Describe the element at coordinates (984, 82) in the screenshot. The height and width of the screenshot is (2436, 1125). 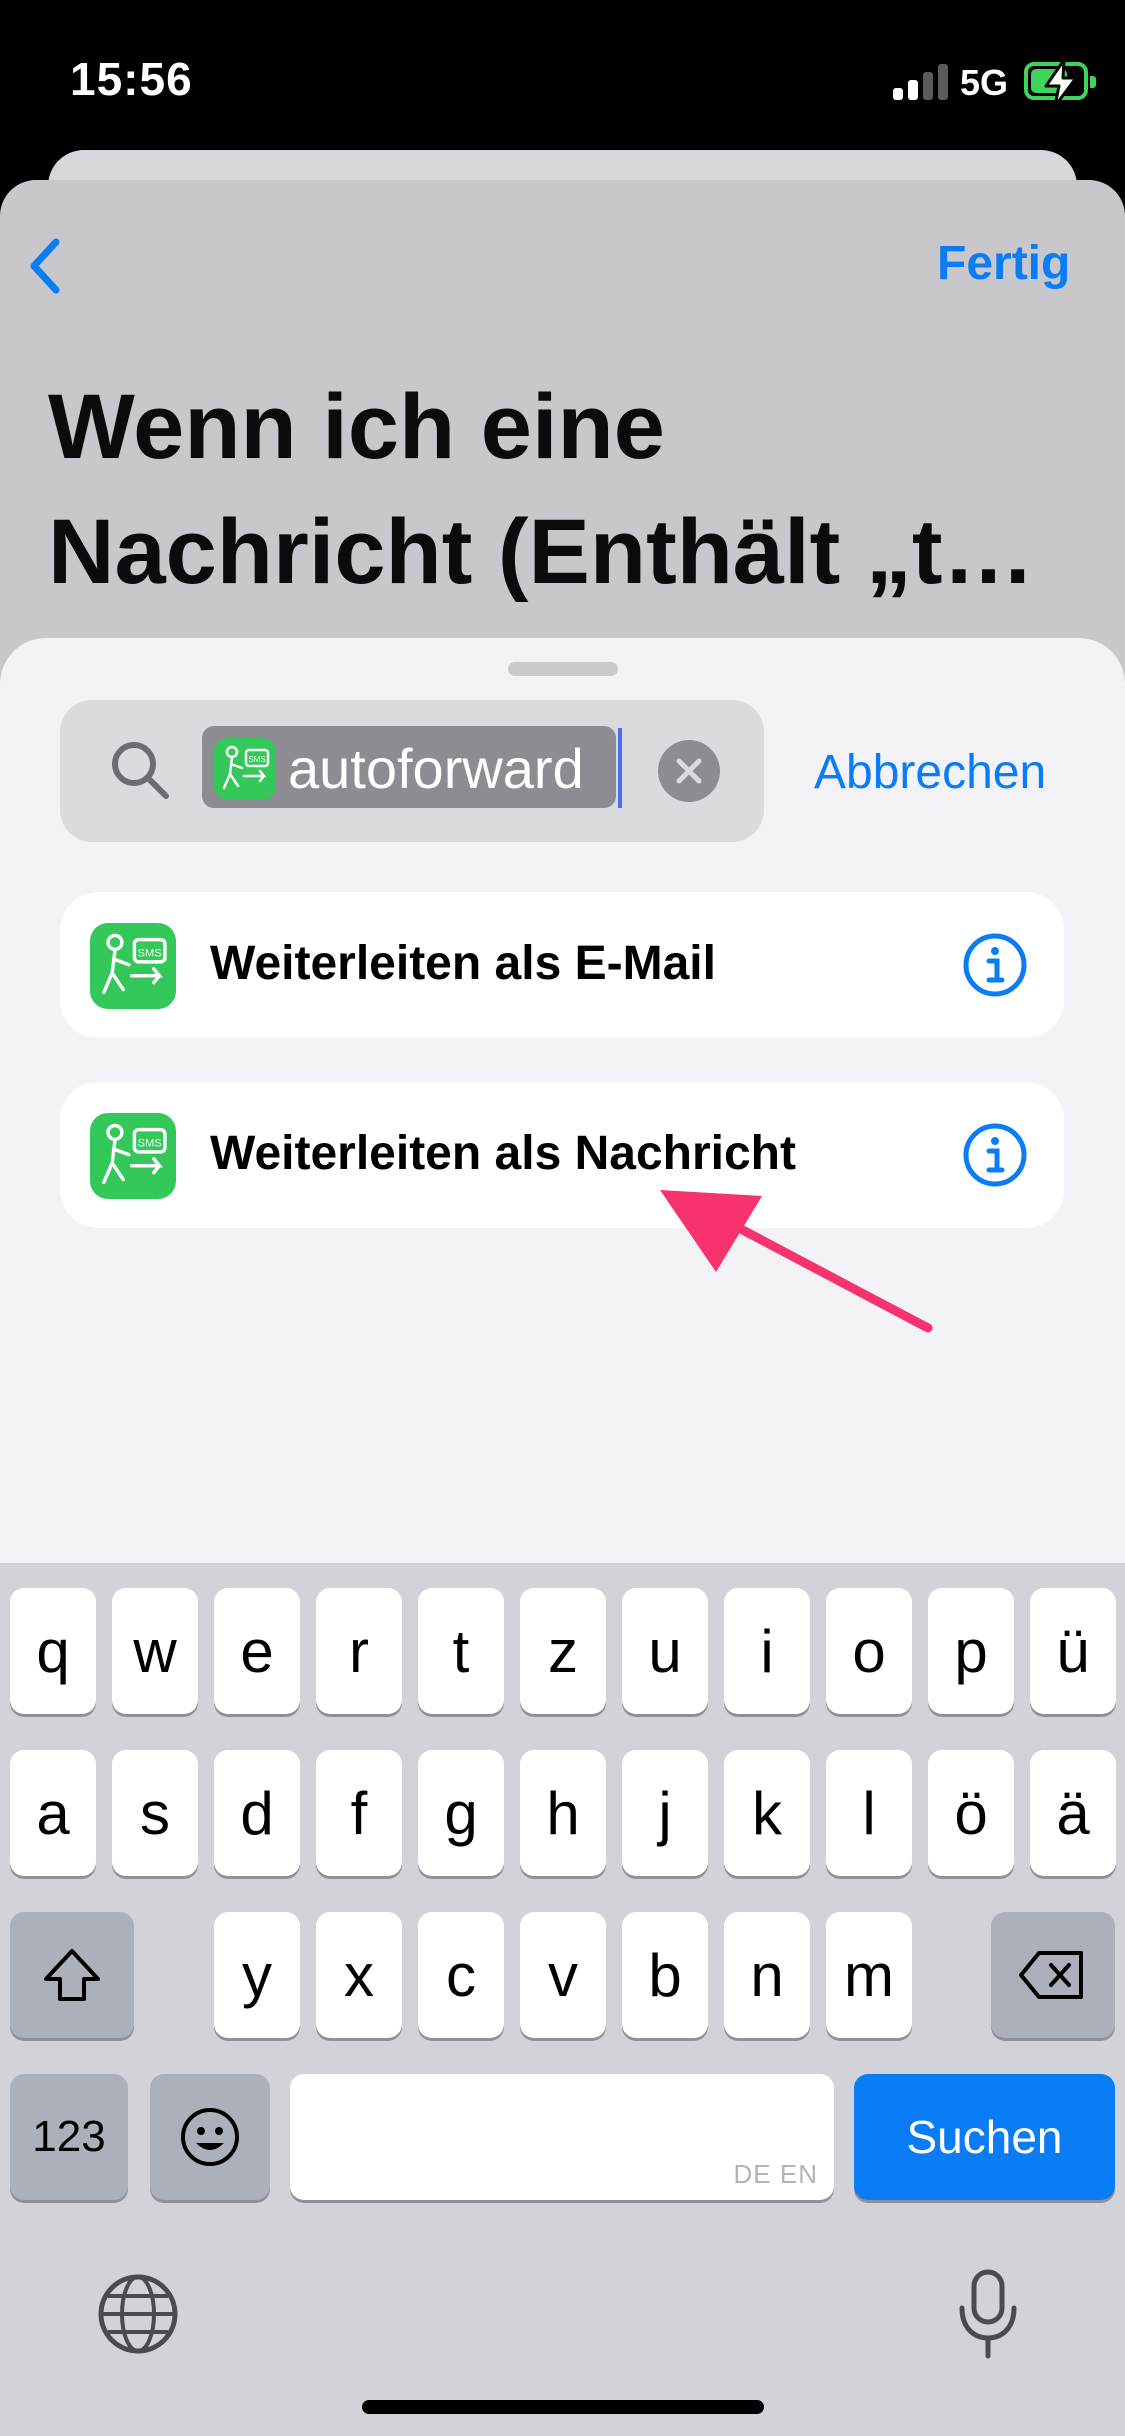
I see `network-type: 5G` at that location.